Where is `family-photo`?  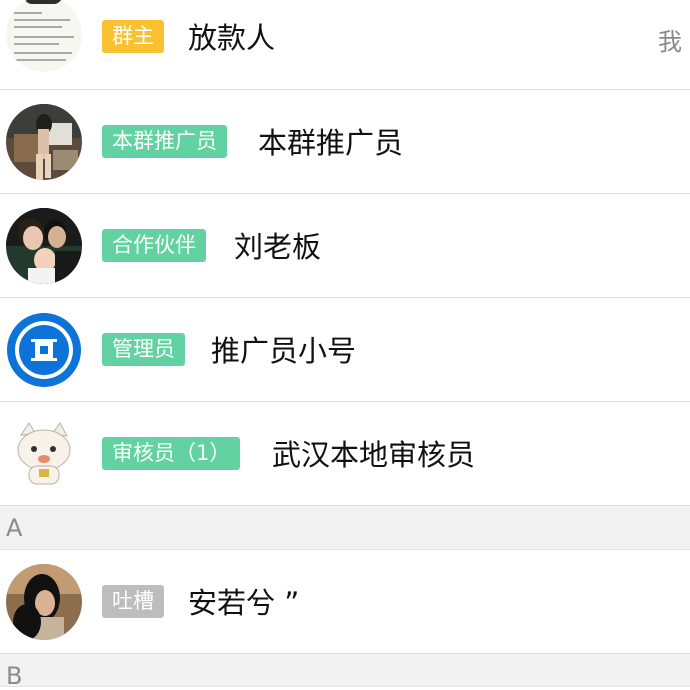
family-photo is located at coordinates (44, 246).